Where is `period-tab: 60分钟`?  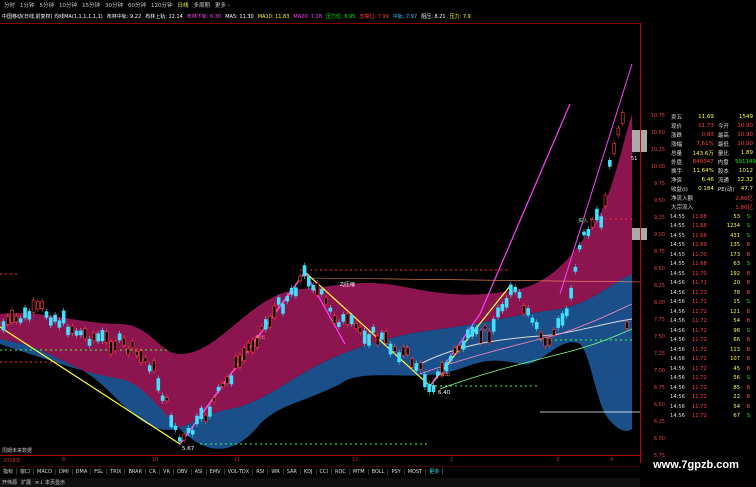
period-tab: 60分钟 is located at coordinates (137, 5).